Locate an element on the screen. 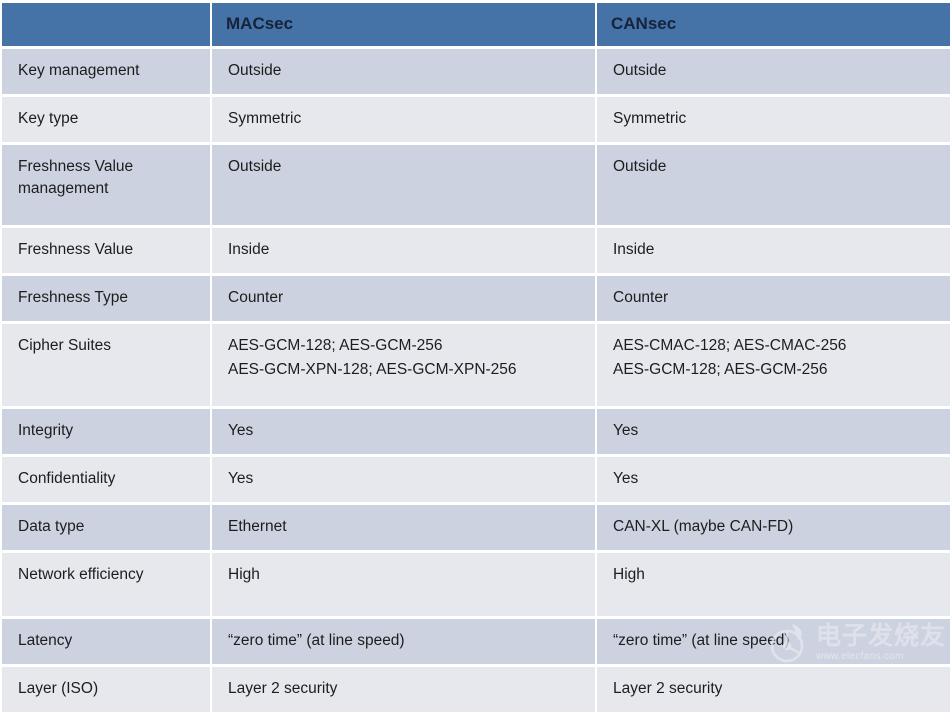  row-label-cell: Freshness Type is located at coordinates (106, 298).